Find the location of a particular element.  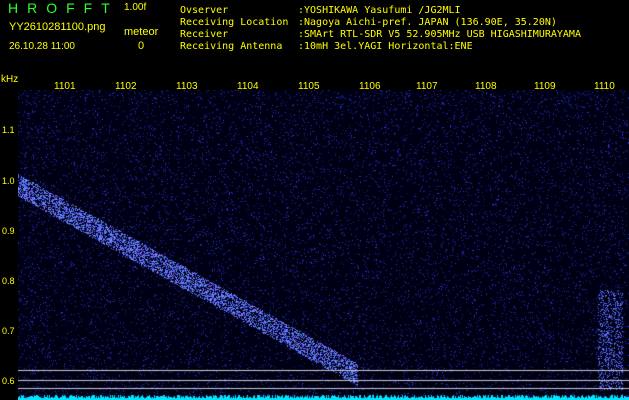

x-tick-label: 1109 is located at coordinates (545, 86).